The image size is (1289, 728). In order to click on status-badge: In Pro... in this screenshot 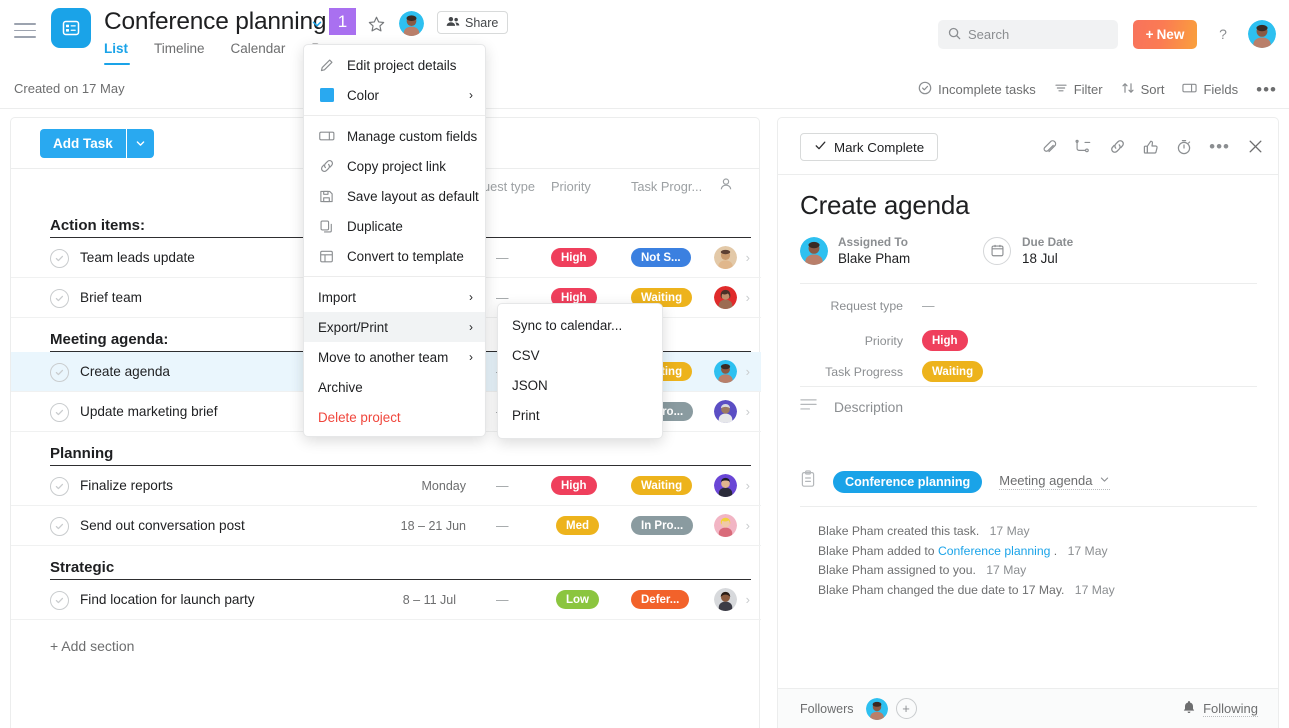, I will do `click(662, 525)`.